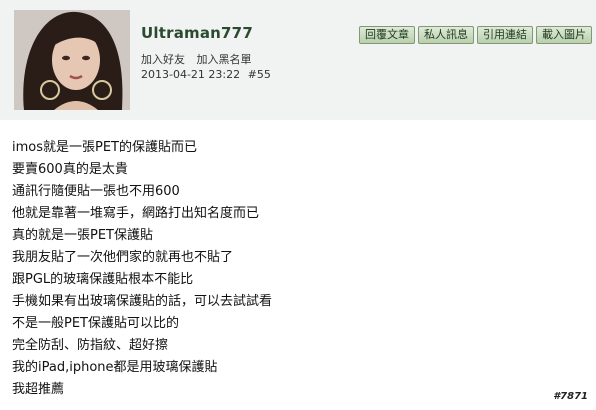 This screenshot has height=410, width=596. I want to click on post-line: 跟PGL的玻璃保護貼根本不能比, so click(103, 279).